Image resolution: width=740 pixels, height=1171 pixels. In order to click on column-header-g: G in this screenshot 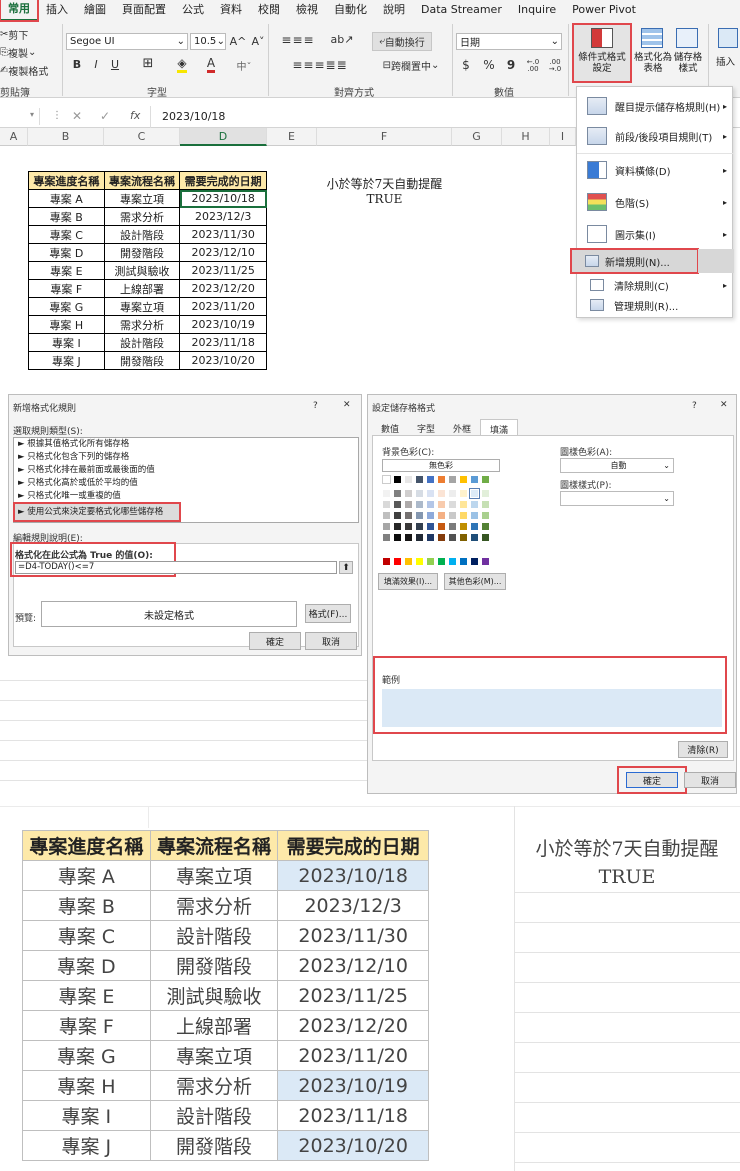, I will do `click(477, 137)`.